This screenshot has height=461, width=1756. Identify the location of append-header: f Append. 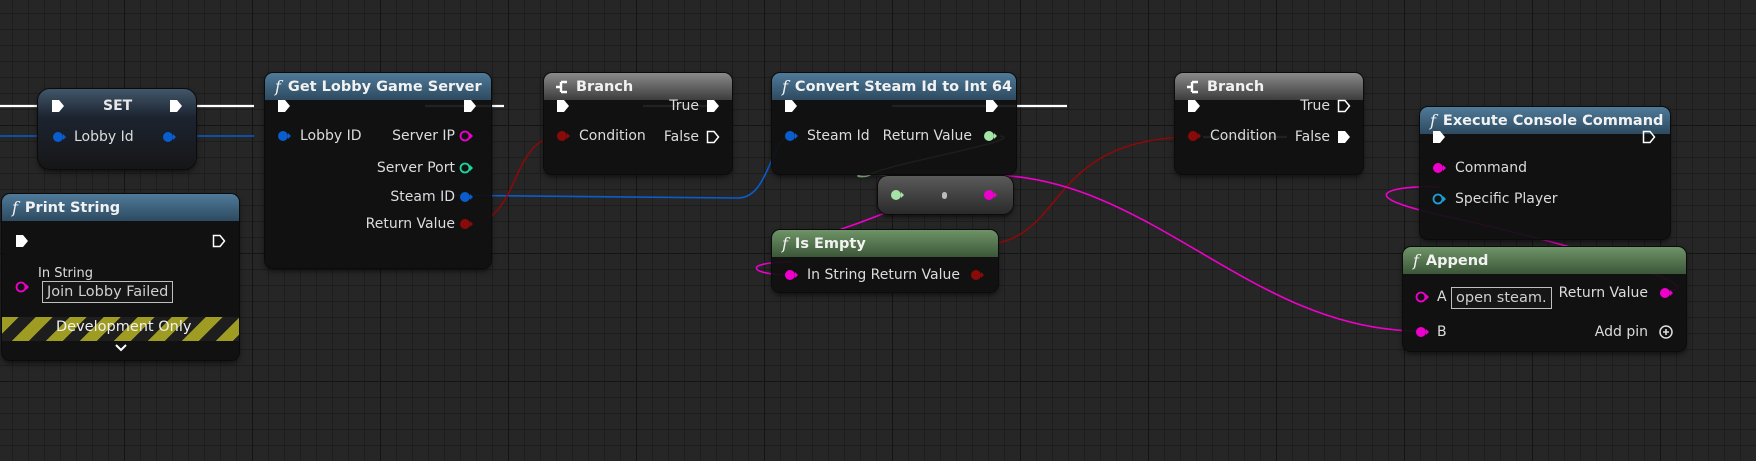
(1544, 260).